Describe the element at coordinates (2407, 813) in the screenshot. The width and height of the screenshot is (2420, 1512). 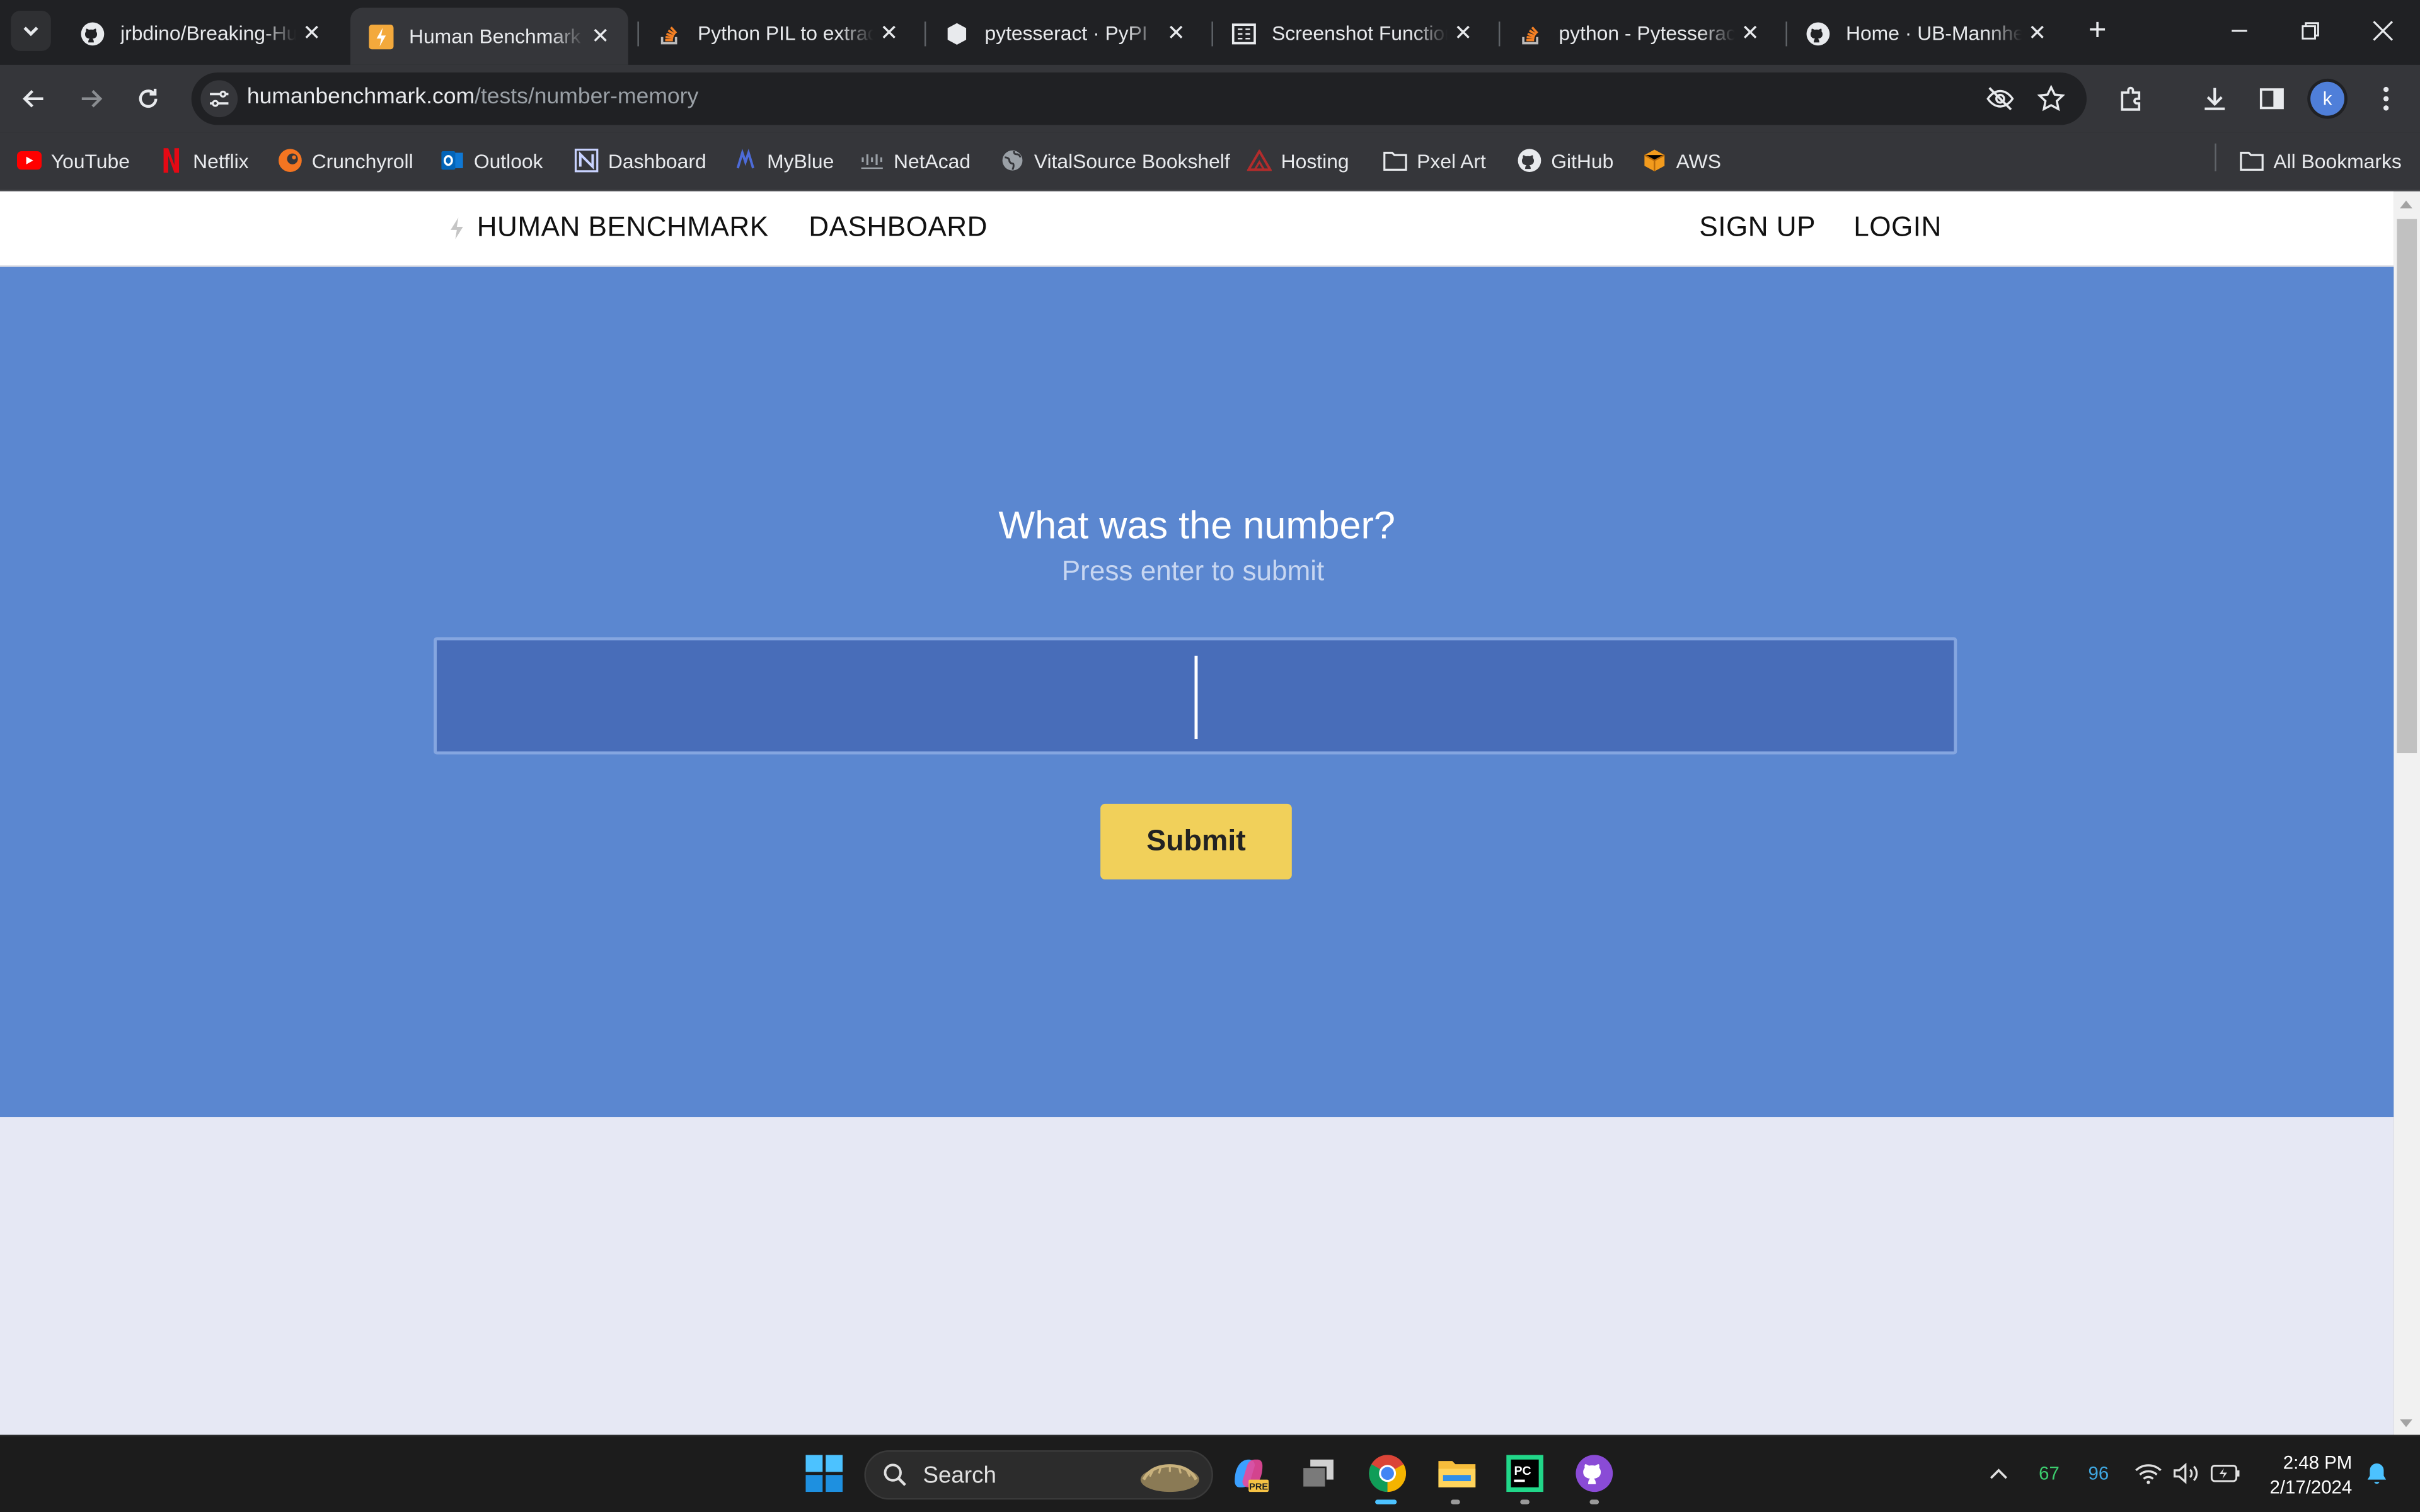
I see `page-scrollbar` at that location.